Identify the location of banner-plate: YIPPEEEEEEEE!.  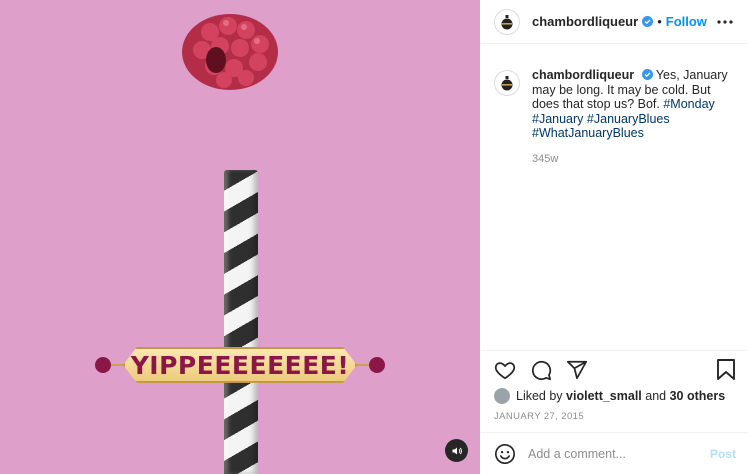
(240, 365).